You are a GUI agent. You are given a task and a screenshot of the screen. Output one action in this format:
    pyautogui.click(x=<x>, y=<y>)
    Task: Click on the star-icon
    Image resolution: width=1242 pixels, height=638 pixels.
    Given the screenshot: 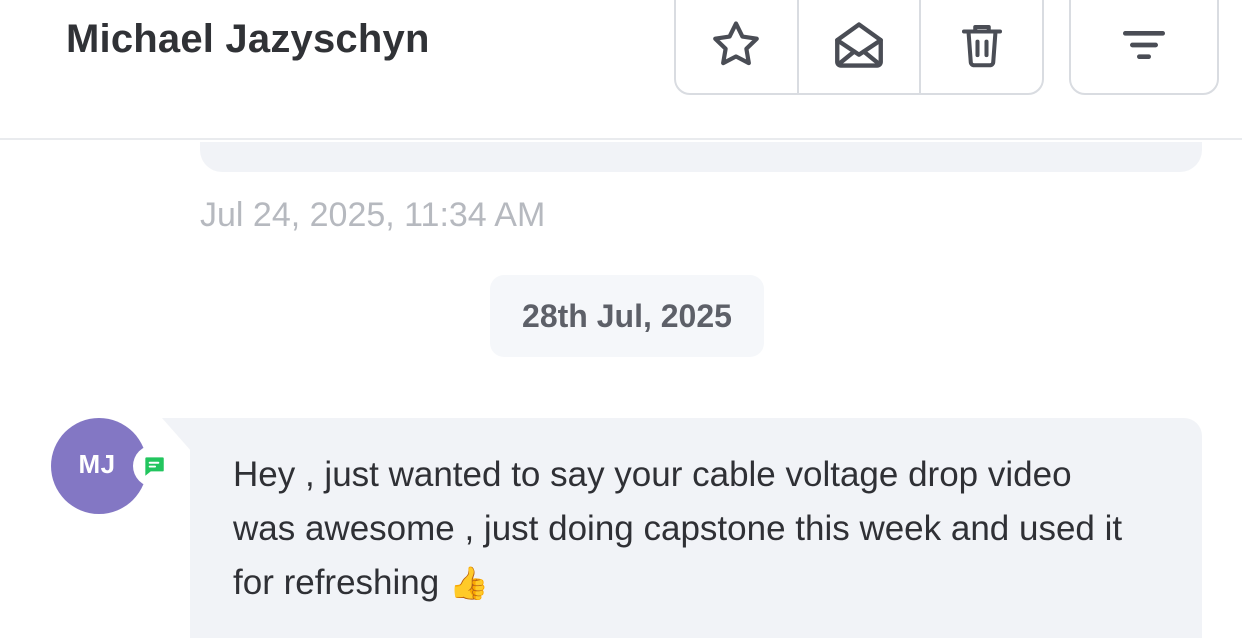 What is the action you would take?
    pyautogui.click(x=736, y=45)
    